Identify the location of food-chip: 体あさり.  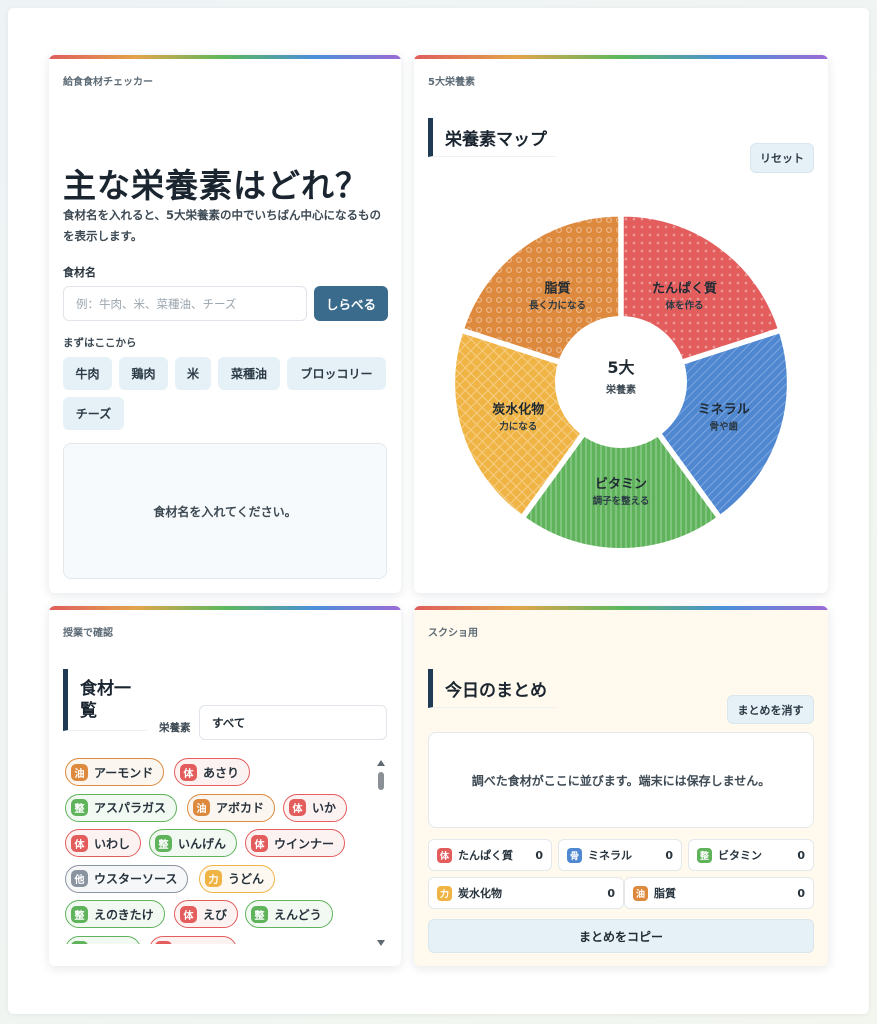
(212, 772).